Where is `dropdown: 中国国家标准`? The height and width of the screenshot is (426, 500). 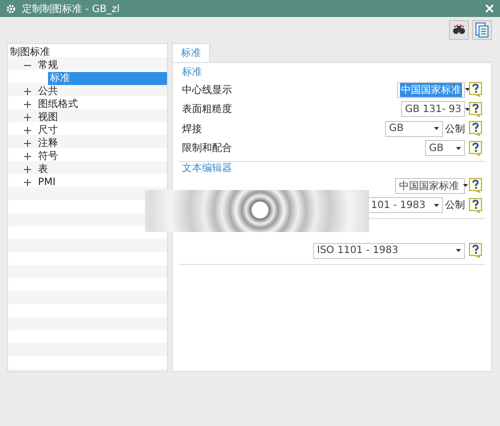
dropdown: 中国国家标准 is located at coordinates (430, 186).